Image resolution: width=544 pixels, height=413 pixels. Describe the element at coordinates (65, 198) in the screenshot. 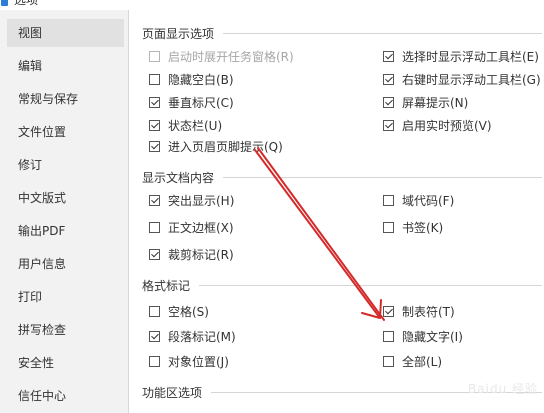

I see `sidebar-item-chinese-layout: 中文版式` at that location.